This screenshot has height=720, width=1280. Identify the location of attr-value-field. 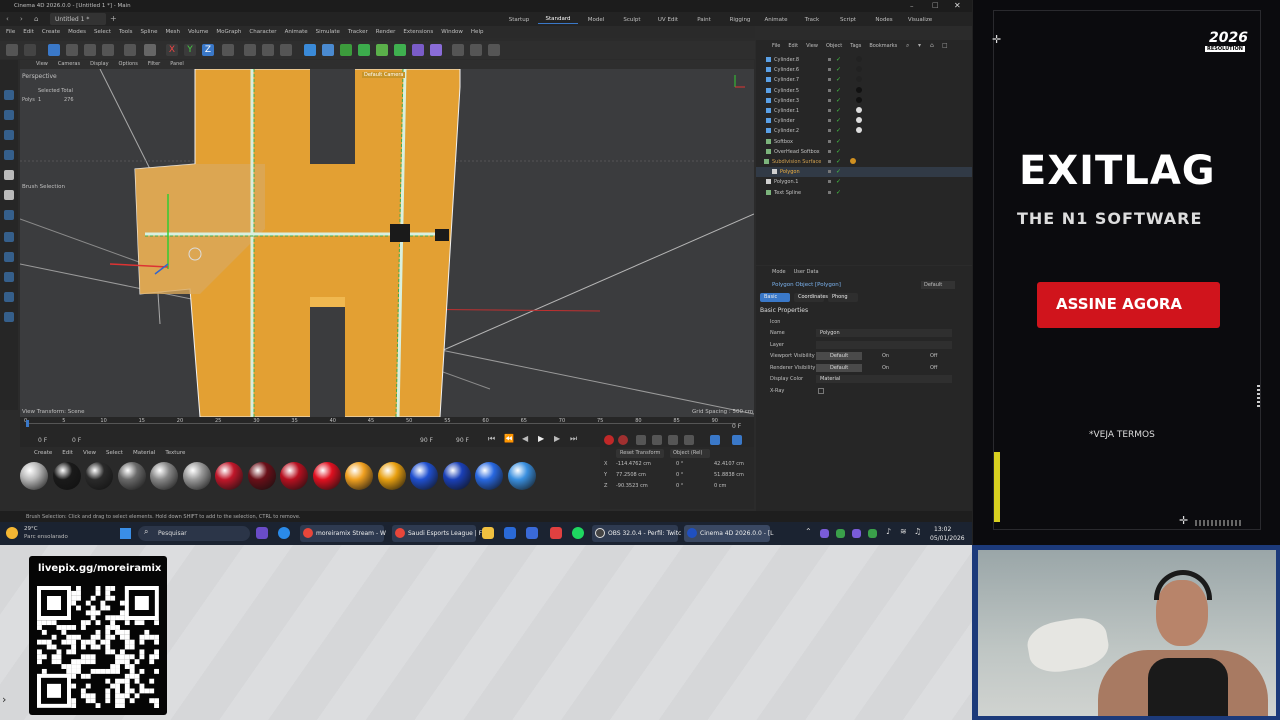
(884, 344).